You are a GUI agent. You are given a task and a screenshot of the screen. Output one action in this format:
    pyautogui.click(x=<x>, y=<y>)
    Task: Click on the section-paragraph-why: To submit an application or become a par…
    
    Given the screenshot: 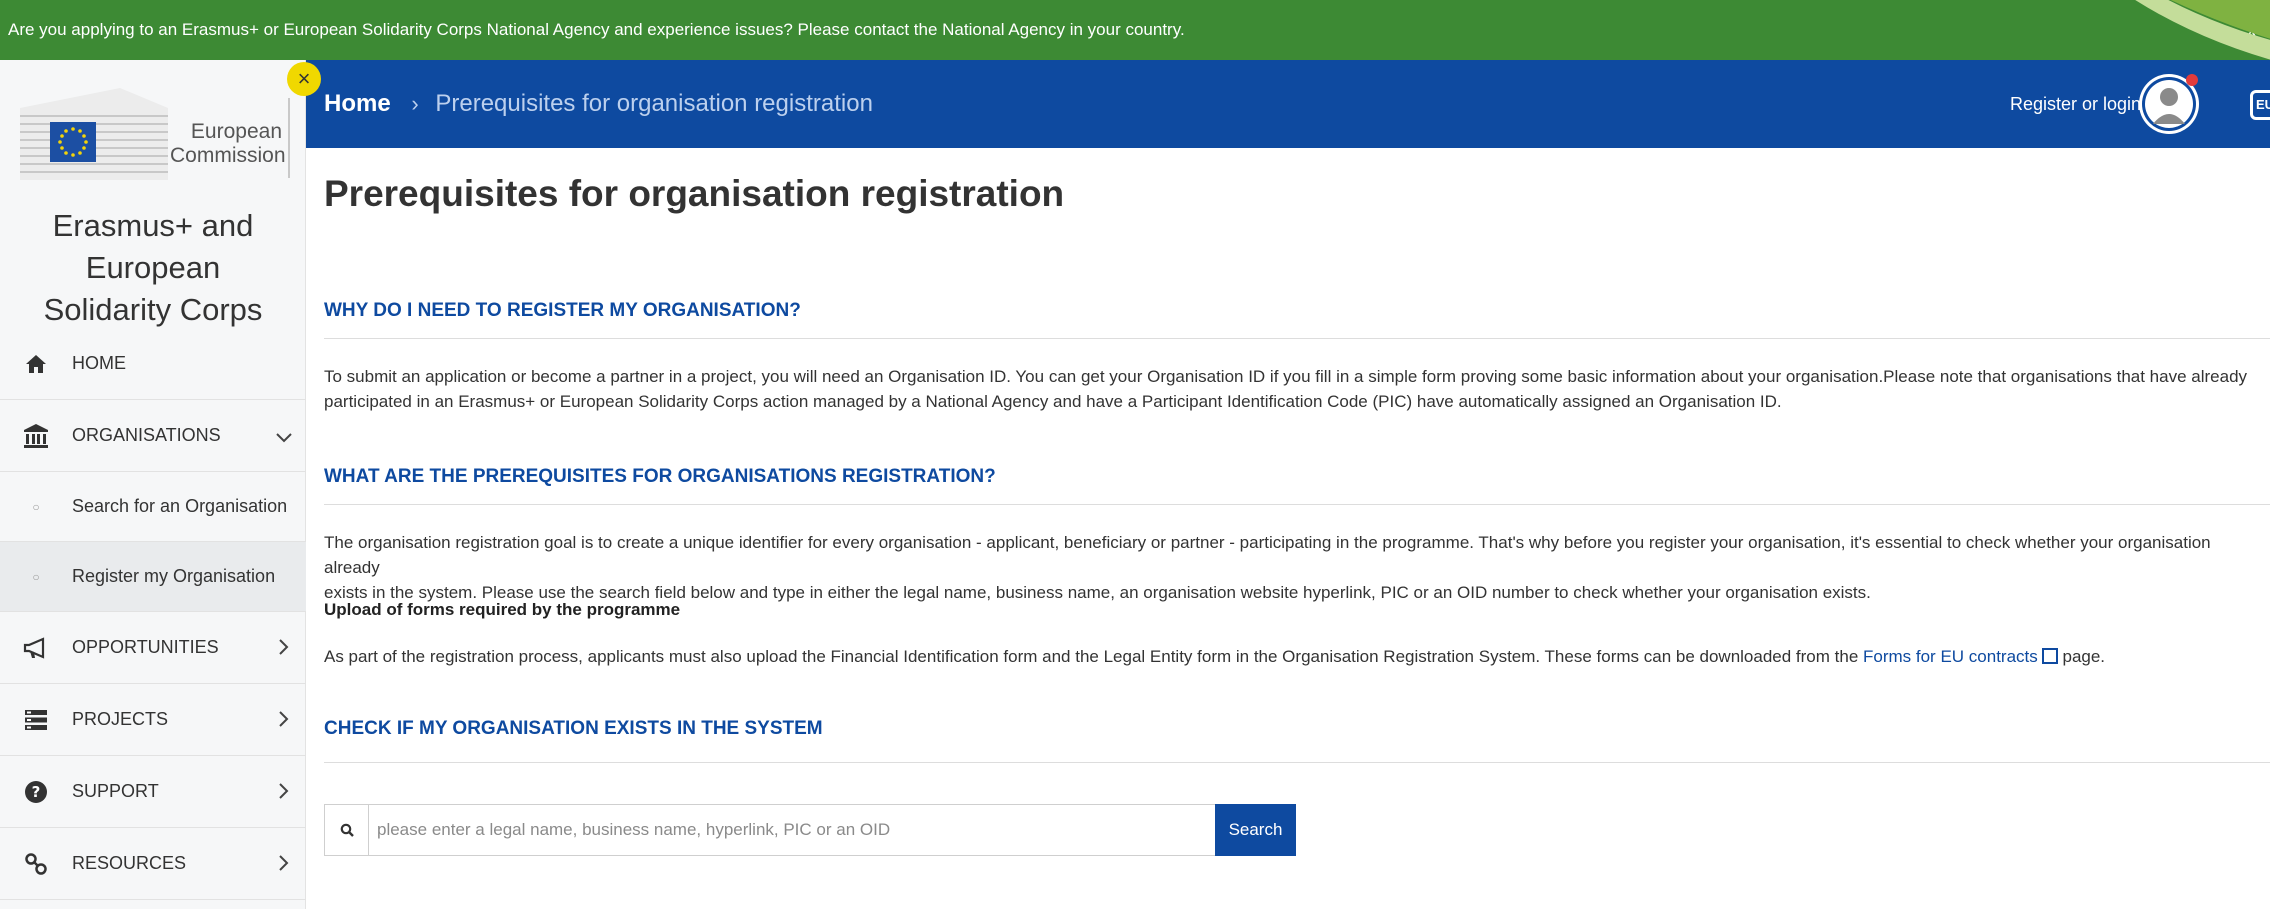 What is the action you would take?
    pyautogui.click(x=1286, y=389)
    